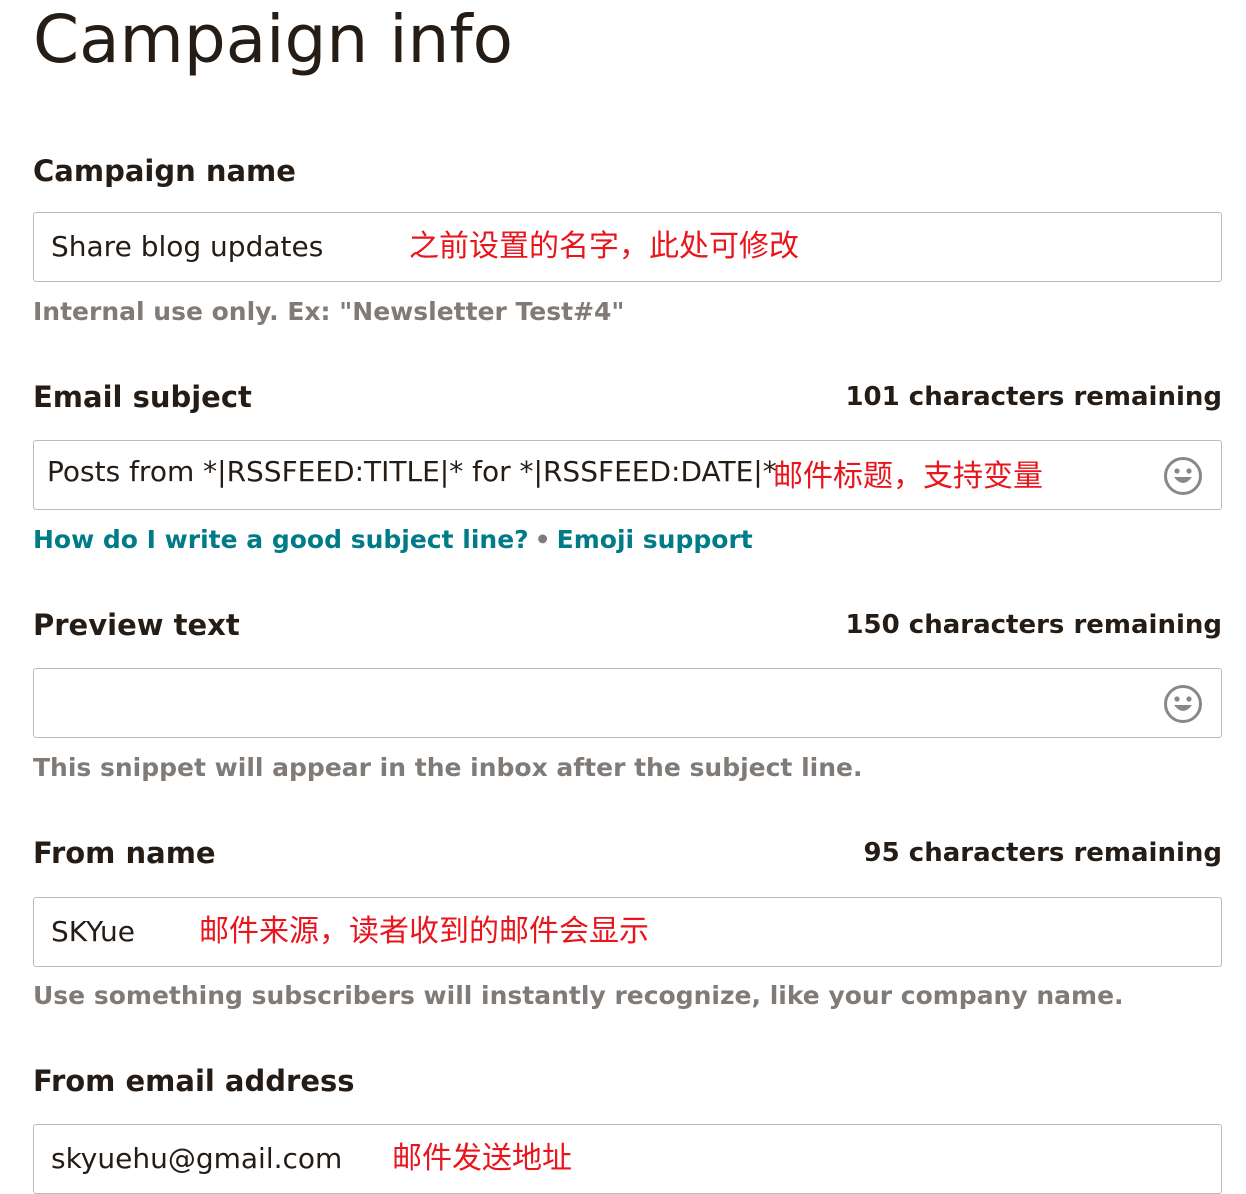 The width and height of the screenshot is (1246, 1194). Describe the element at coordinates (482, 1158) in the screenshot. I see `from-email-annotation: 邮件发送地址` at that location.